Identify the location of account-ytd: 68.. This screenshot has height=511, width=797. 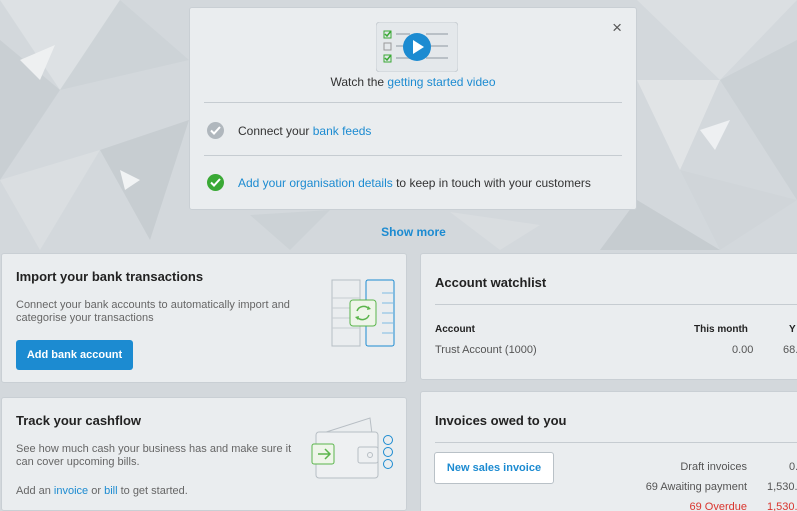
(790, 350).